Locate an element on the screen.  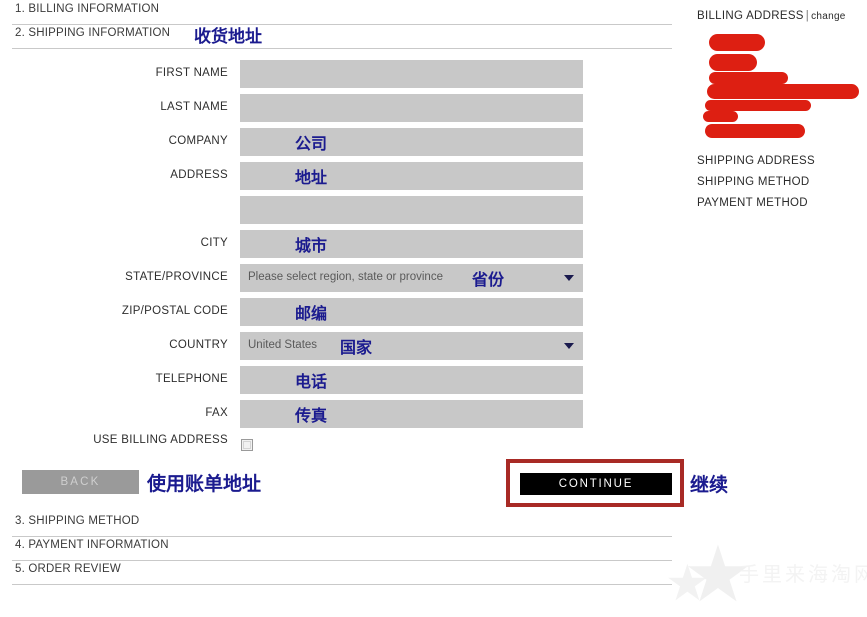
form-row-address: ADDRESS 地址 is located at coordinates (345, 176).